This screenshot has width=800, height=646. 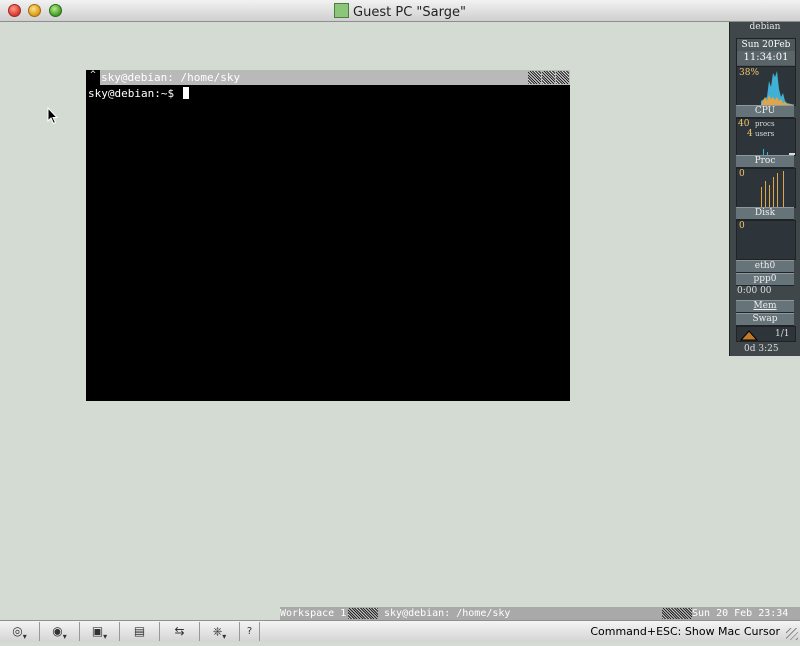 What do you see at coordinates (134, 93) in the screenshot?
I see `terminal-prompt: sky@debian:~$` at bounding box center [134, 93].